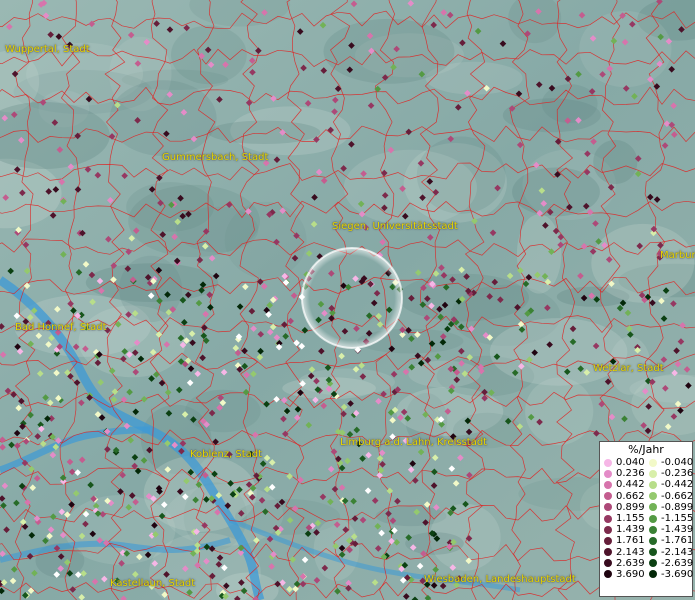 Image resolution: width=695 pixels, height=600 pixels. I want to click on legend-row: 1.761 -1.761, so click(647, 541).